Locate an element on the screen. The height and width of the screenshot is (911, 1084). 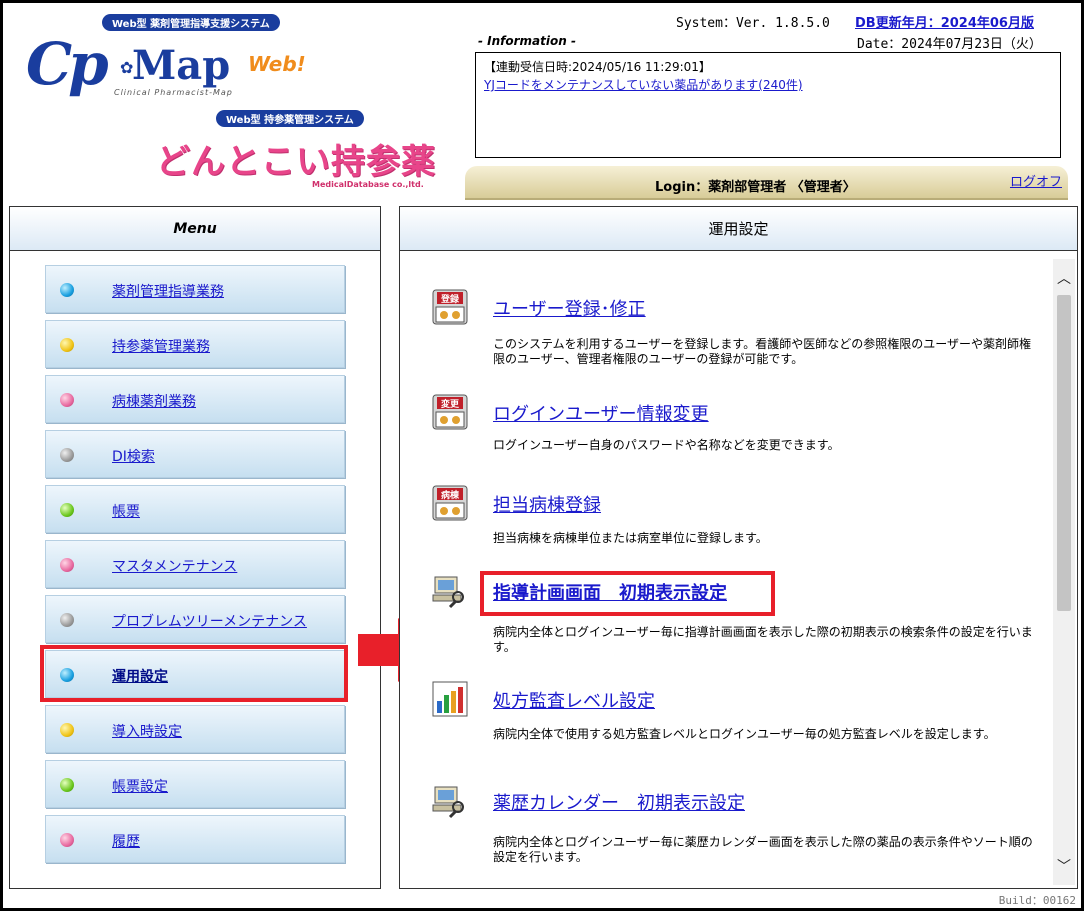
touroku-icon: 登録 is located at coordinates (450, 307).